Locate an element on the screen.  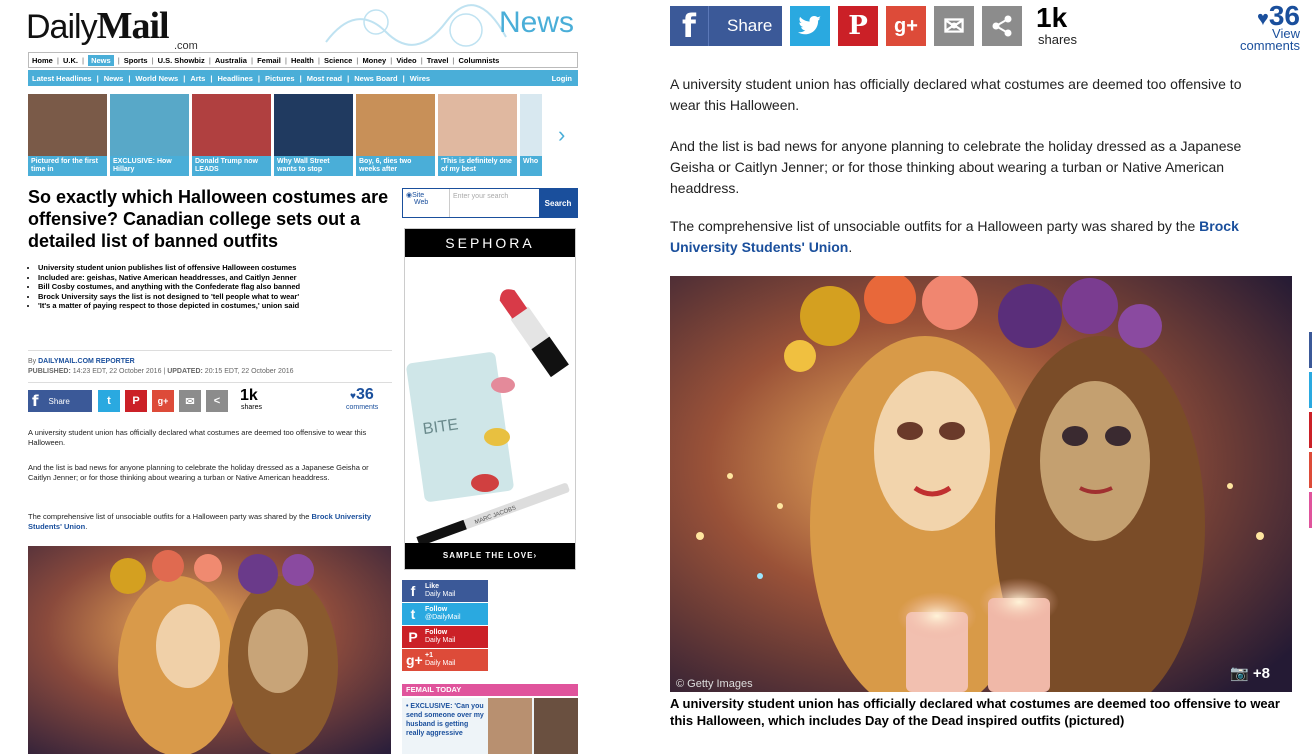
comments-view-link: View comments is located at coordinates (1270, 39).